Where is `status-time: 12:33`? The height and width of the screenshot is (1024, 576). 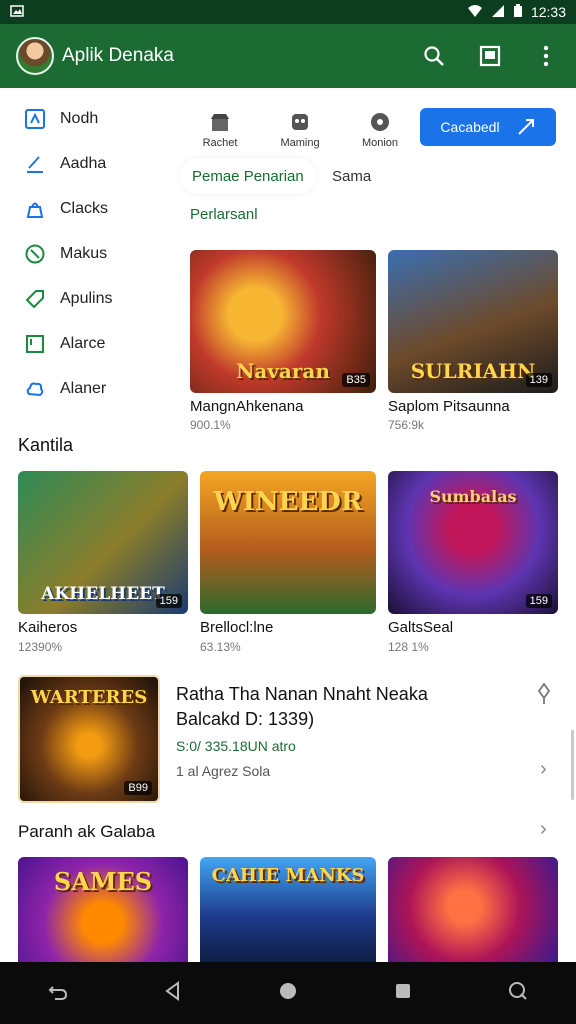 status-time: 12:33 is located at coordinates (548, 12).